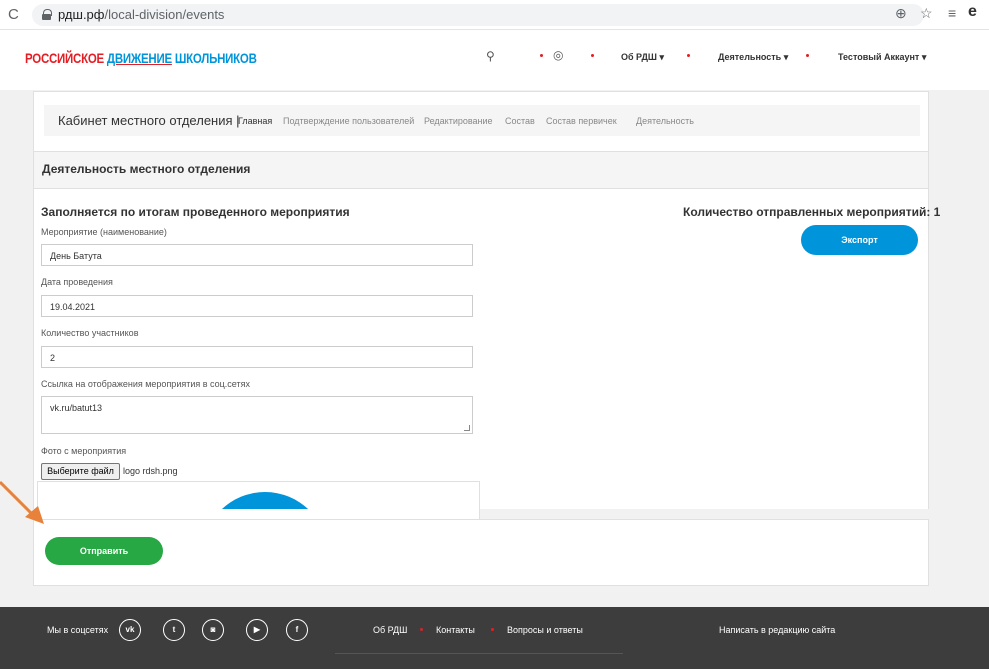 The width and height of the screenshot is (989, 669). I want to click on facebook-icon: f, so click(297, 630).